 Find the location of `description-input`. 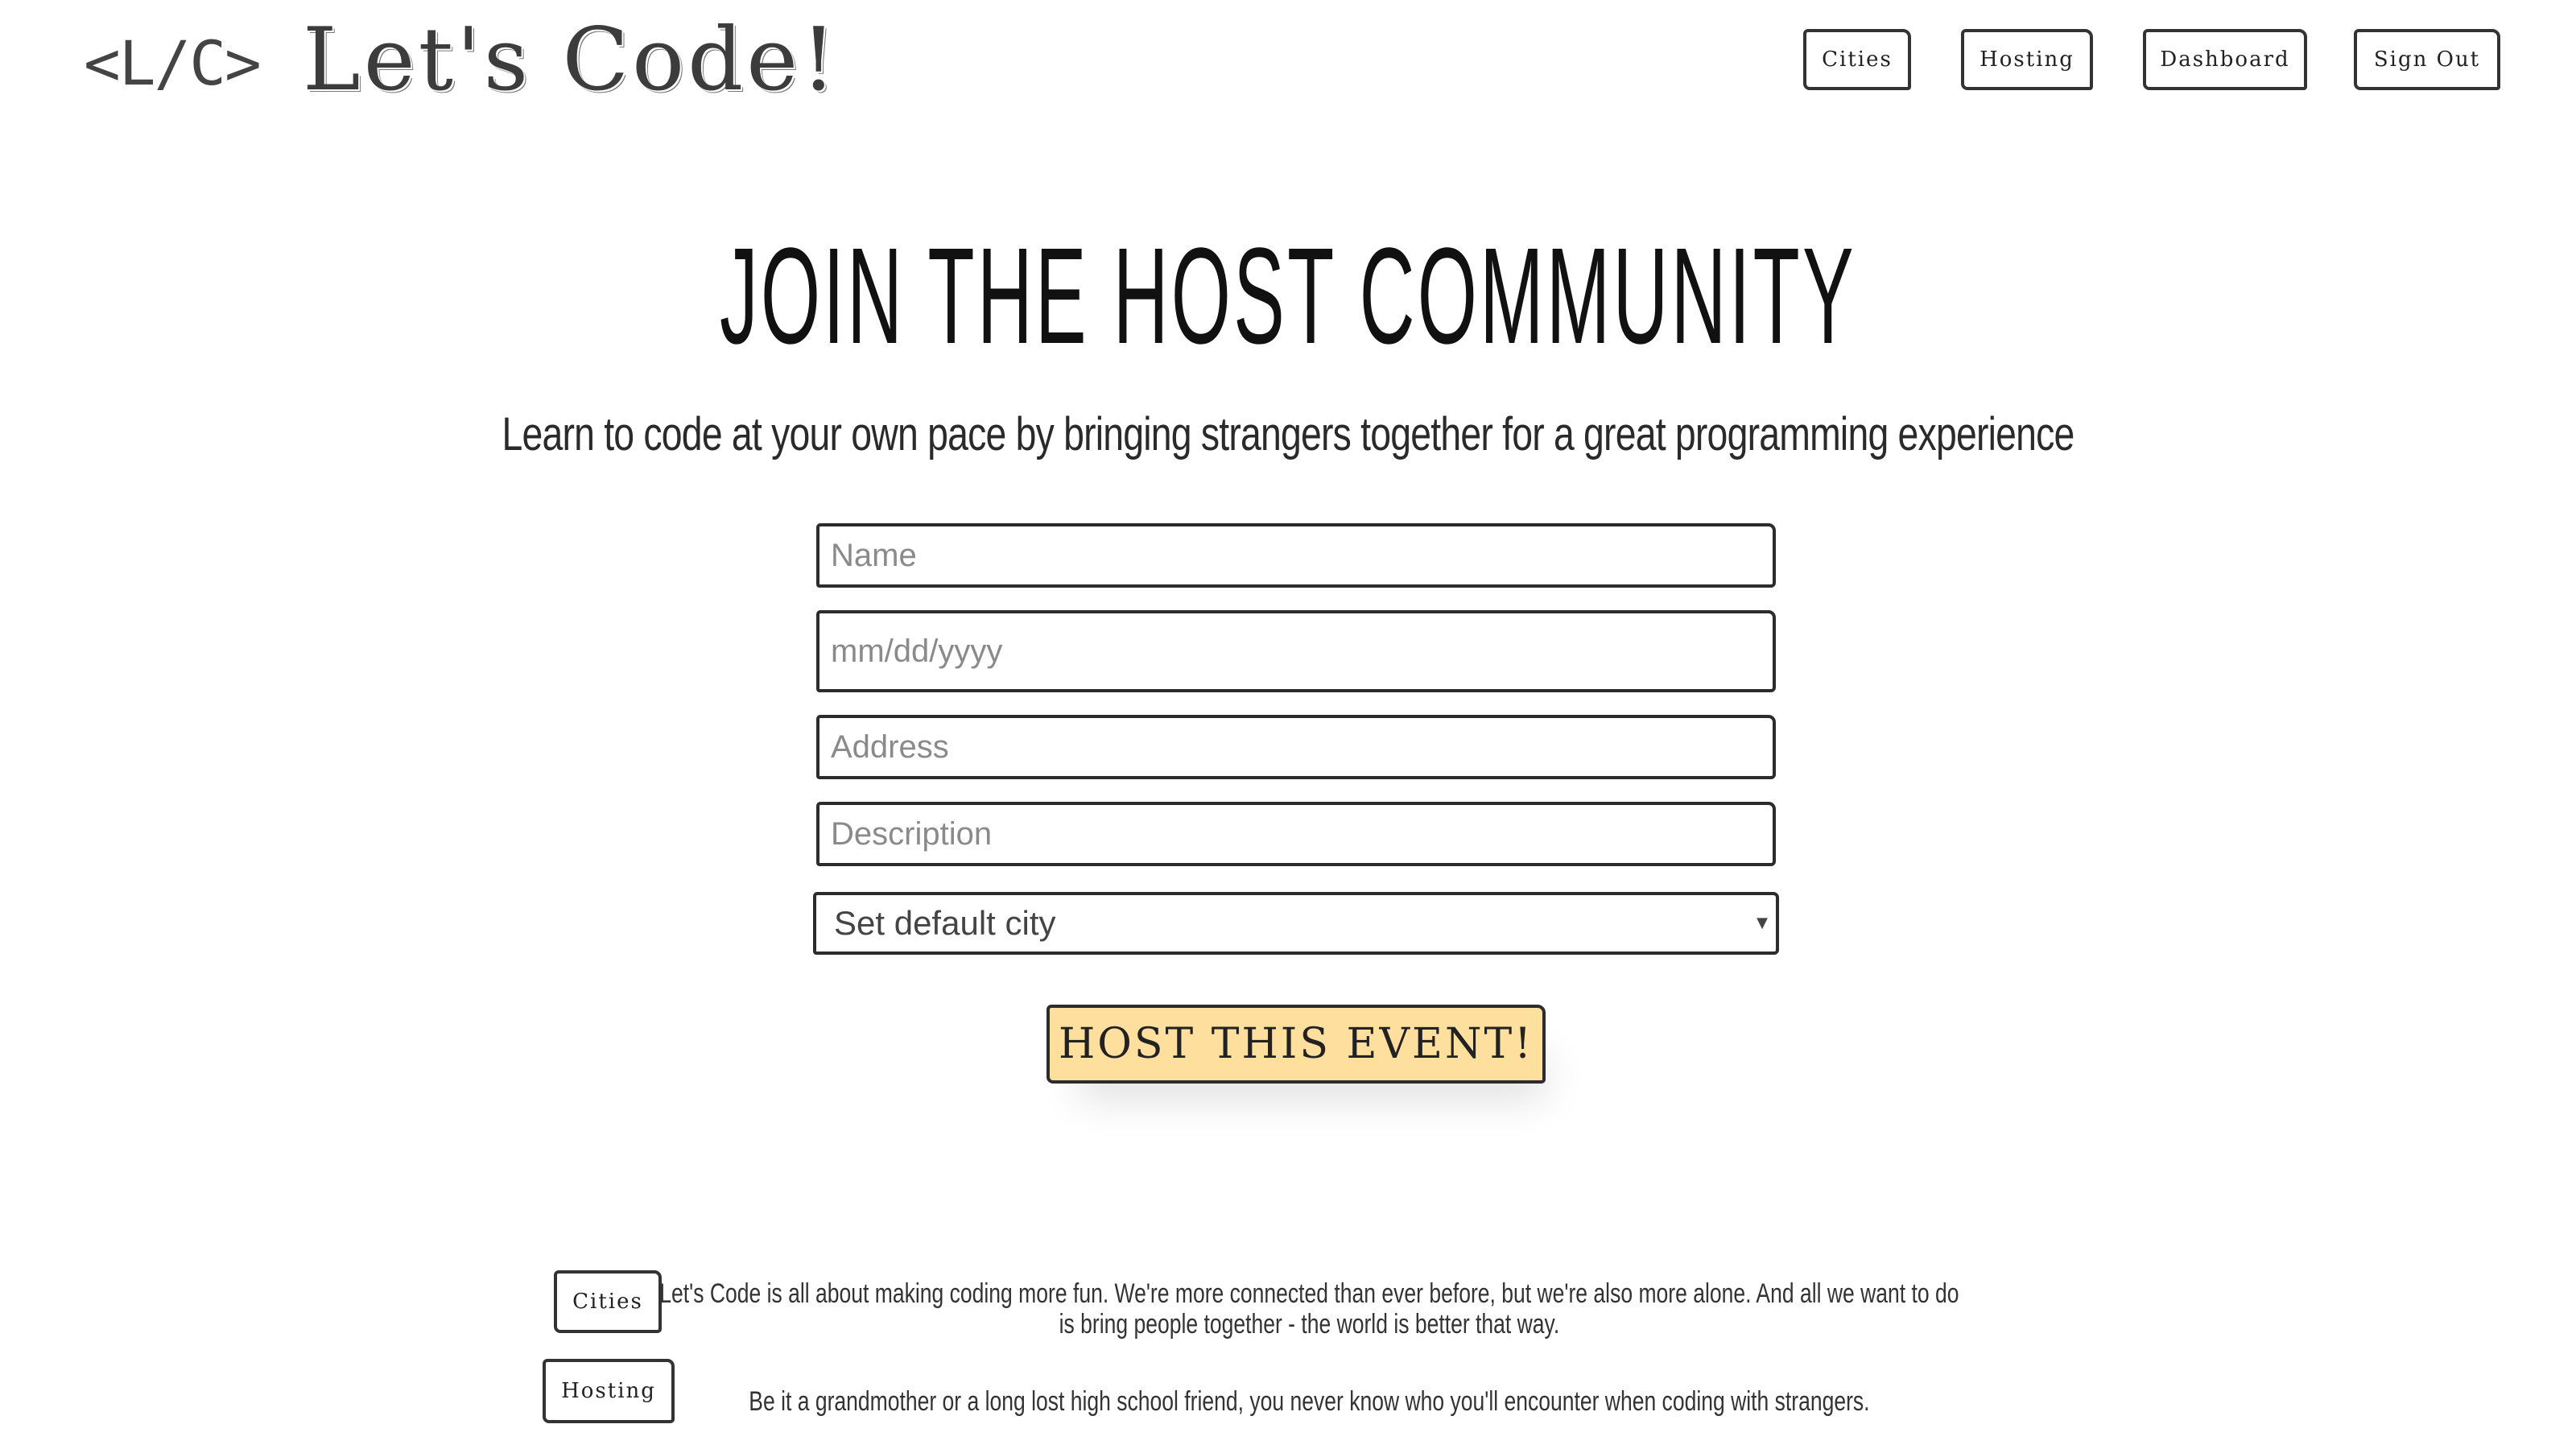

description-input is located at coordinates (1296, 834).